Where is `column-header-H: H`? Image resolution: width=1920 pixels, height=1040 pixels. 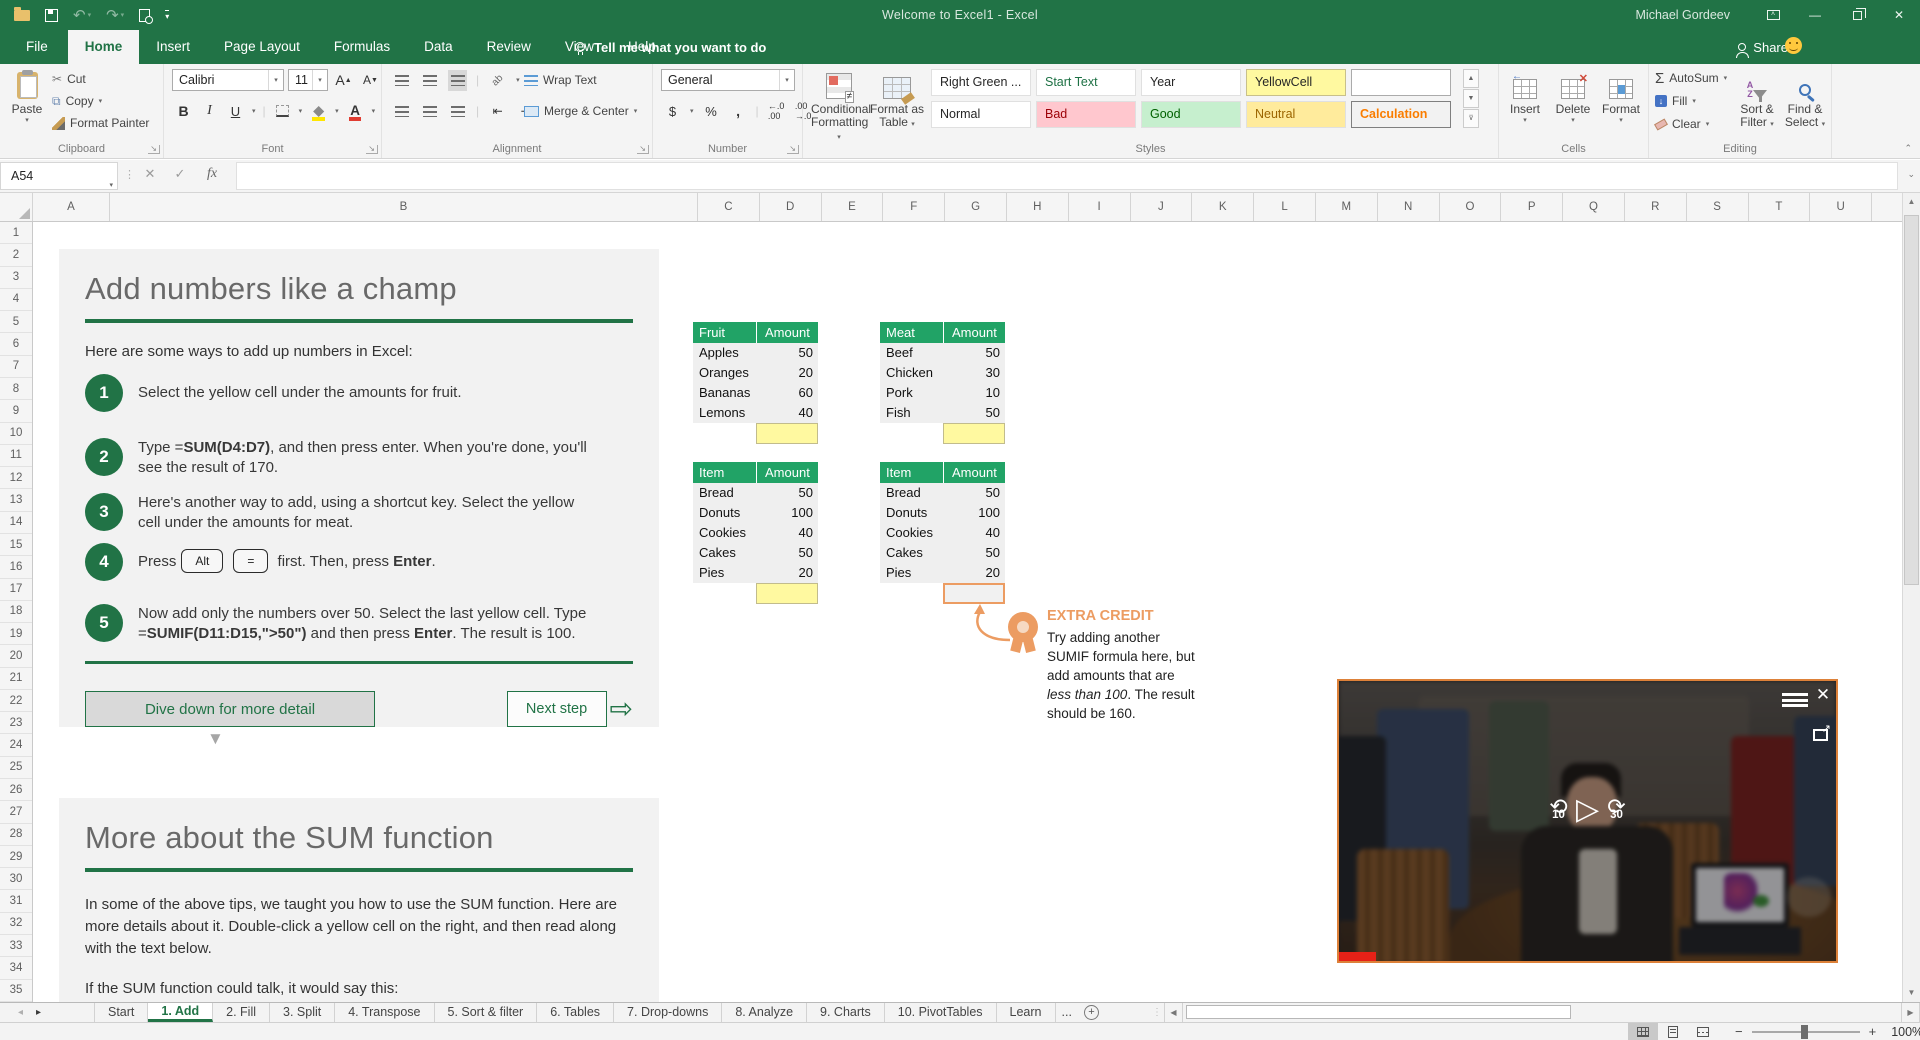
column-header-H: H is located at coordinates (1038, 207).